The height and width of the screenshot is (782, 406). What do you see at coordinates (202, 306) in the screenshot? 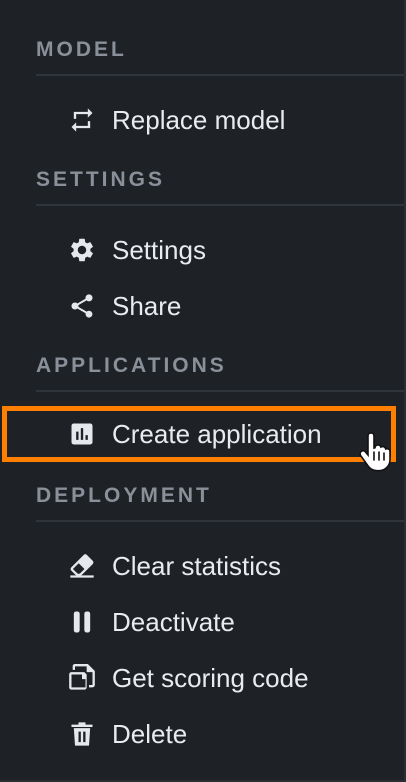
I see `menu-item-share: Share` at bounding box center [202, 306].